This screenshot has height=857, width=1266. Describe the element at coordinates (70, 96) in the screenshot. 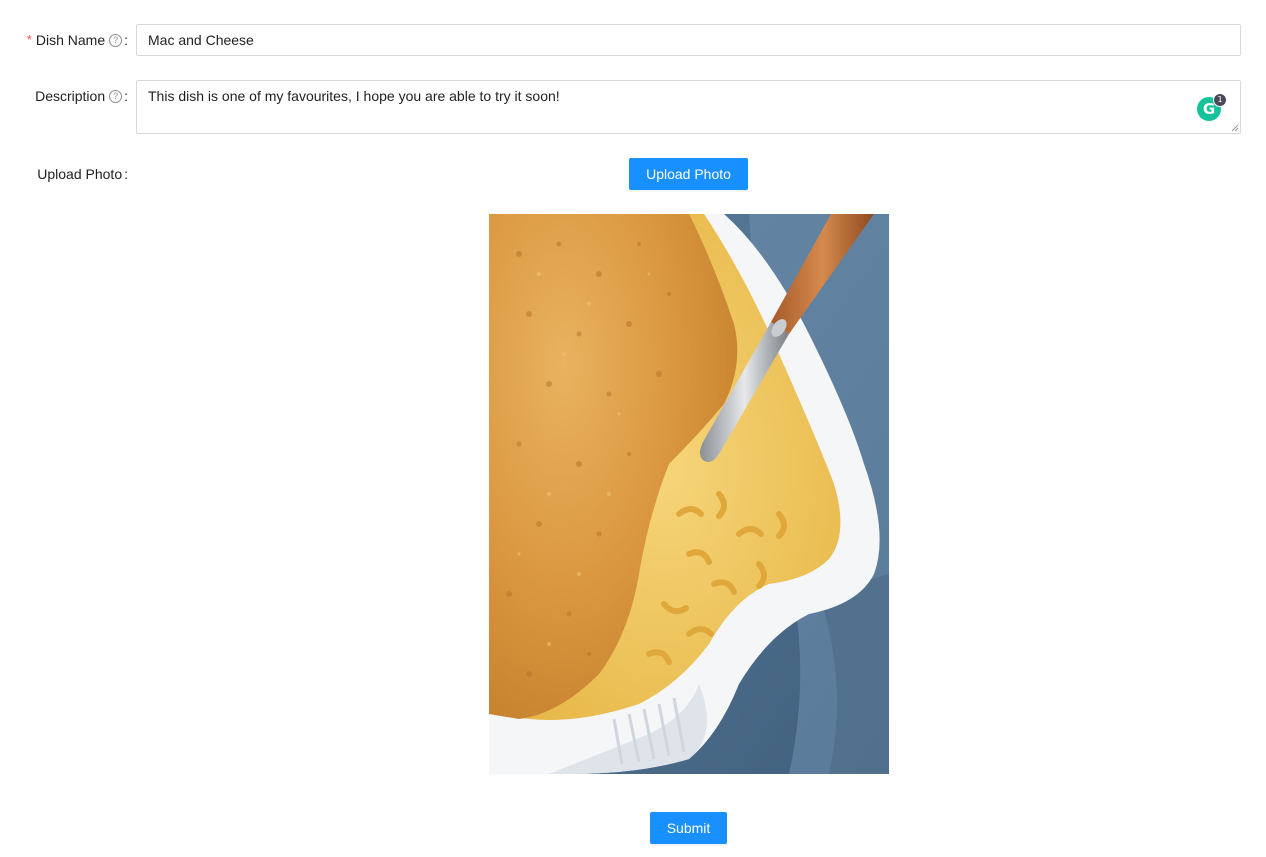

I see `description-label-text: Description` at that location.